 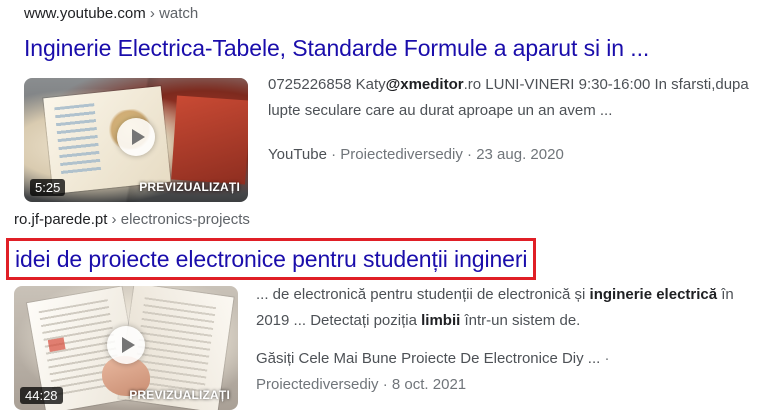 What do you see at coordinates (520, 320) in the screenshot?
I see `snippet-text: într-un sistem de.` at bounding box center [520, 320].